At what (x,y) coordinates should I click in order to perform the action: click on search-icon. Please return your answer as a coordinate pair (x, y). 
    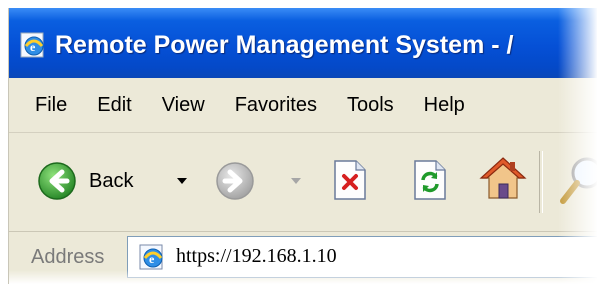
    Looking at the image, I should click on (577, 180).